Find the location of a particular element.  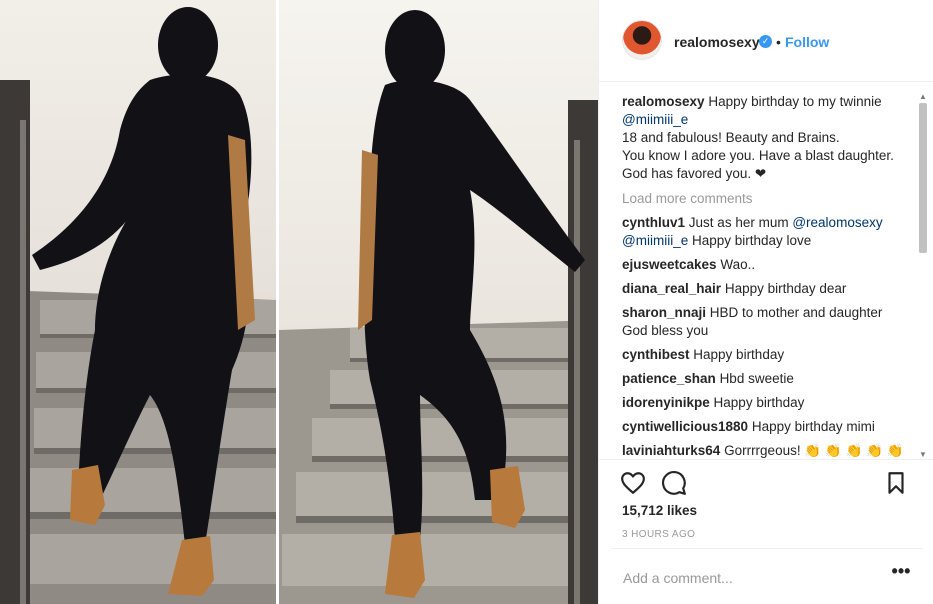

caption-username: realomosexy is located at coordinates (663, 101).